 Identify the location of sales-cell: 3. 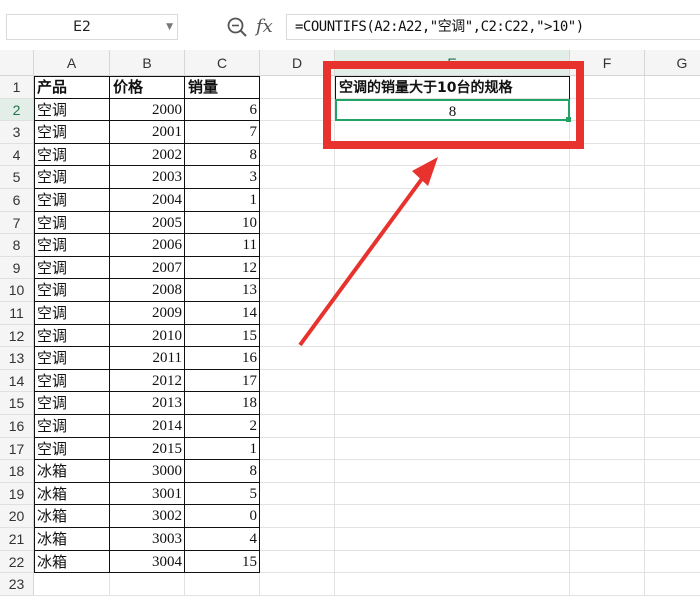
(222, 177).